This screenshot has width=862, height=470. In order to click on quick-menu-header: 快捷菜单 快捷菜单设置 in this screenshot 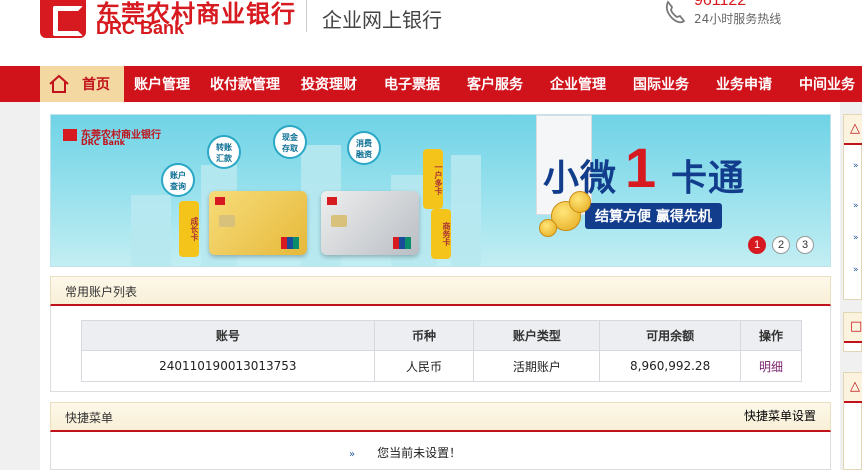, I will do `click(440, 417)`.